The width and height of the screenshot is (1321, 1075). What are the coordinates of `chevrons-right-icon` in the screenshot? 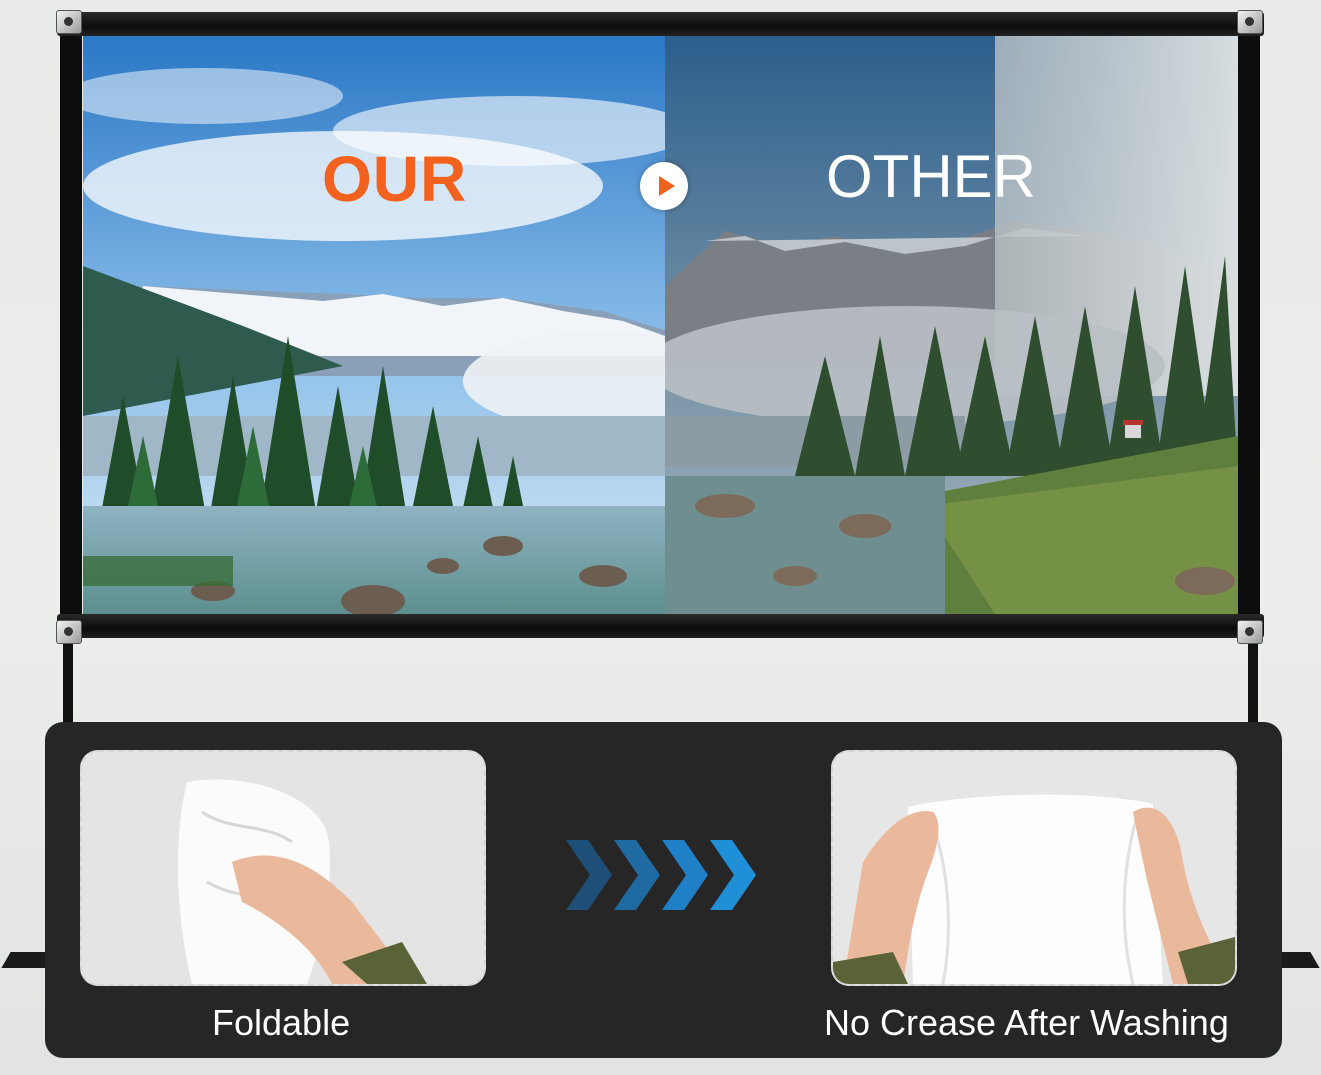 It's located at (661, 875).